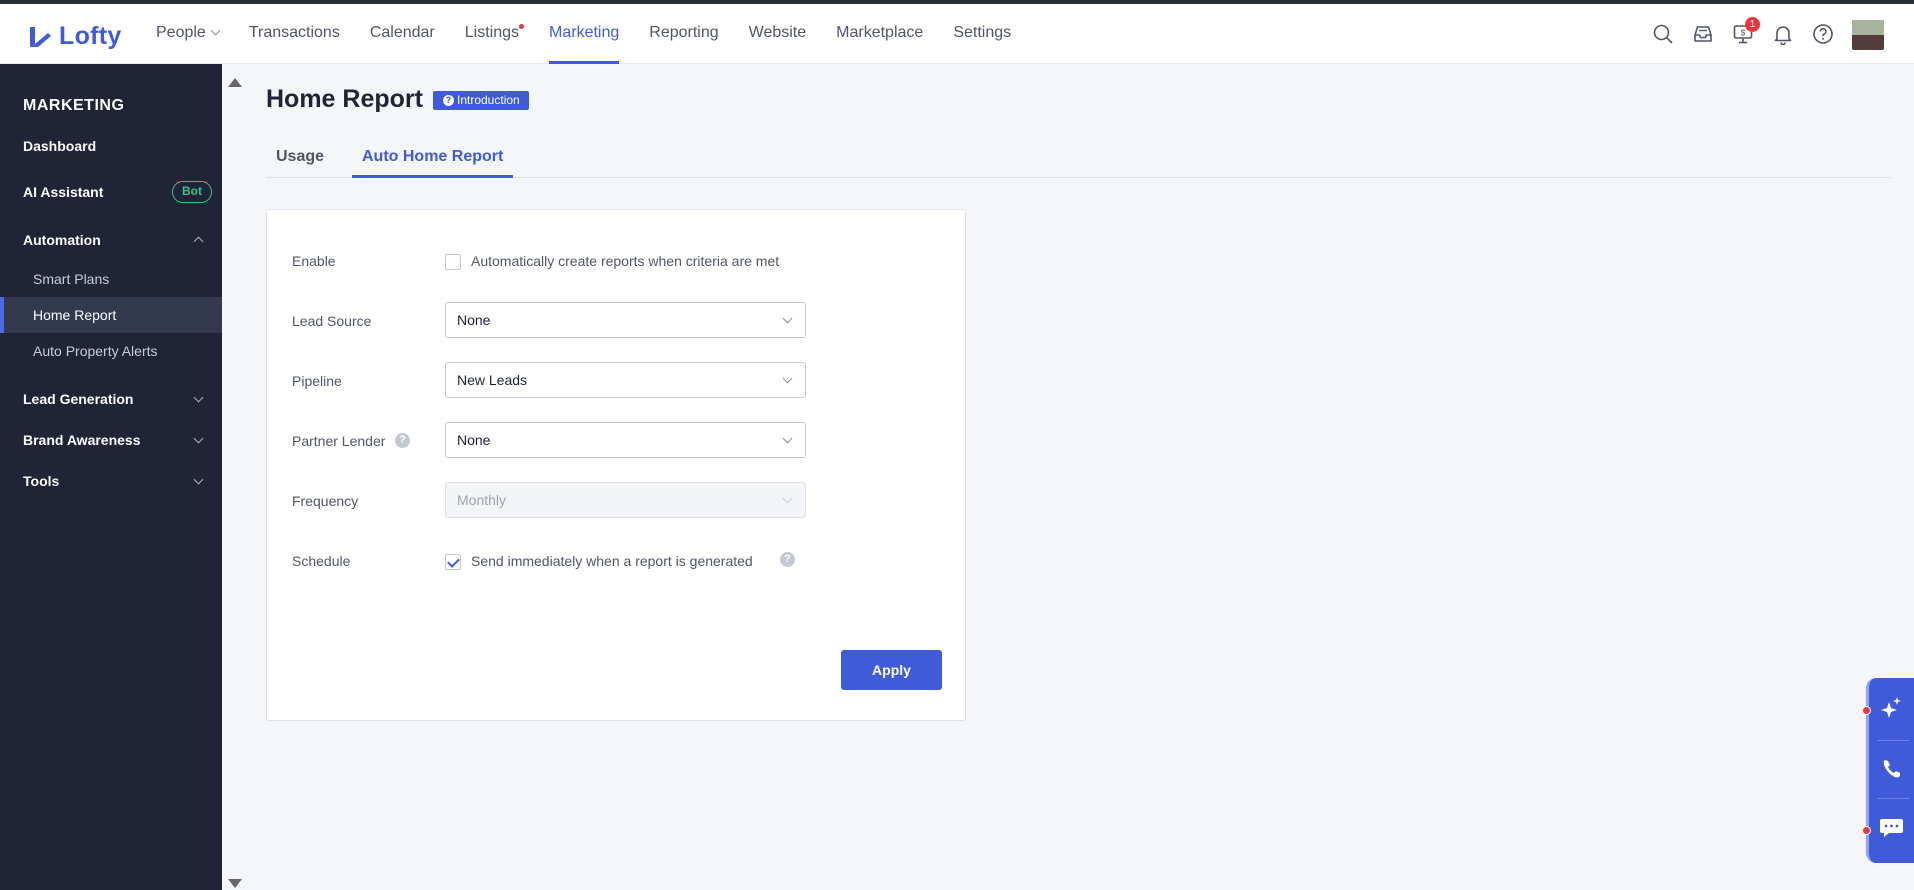  What do you see at coordinates (235, 883) in the screenshot?
I see `scroll-down-arrow-icon` at bounding box center [235, 883].